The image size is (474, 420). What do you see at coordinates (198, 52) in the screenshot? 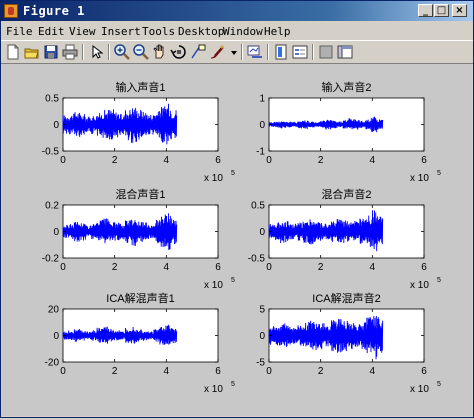
I see `data-cursor-icon` at bounding box center [198, 52].